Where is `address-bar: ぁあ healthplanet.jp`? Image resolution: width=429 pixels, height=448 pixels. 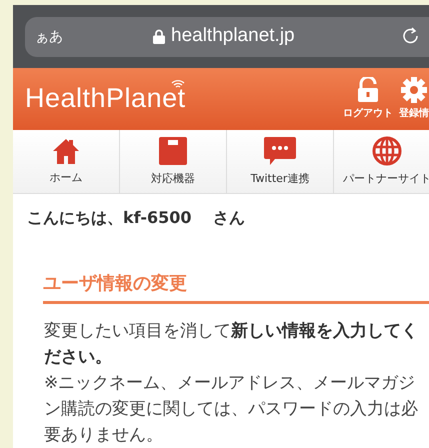 address-bar: ぁあ healthplanet.jp is located at coordinates (227, 37).